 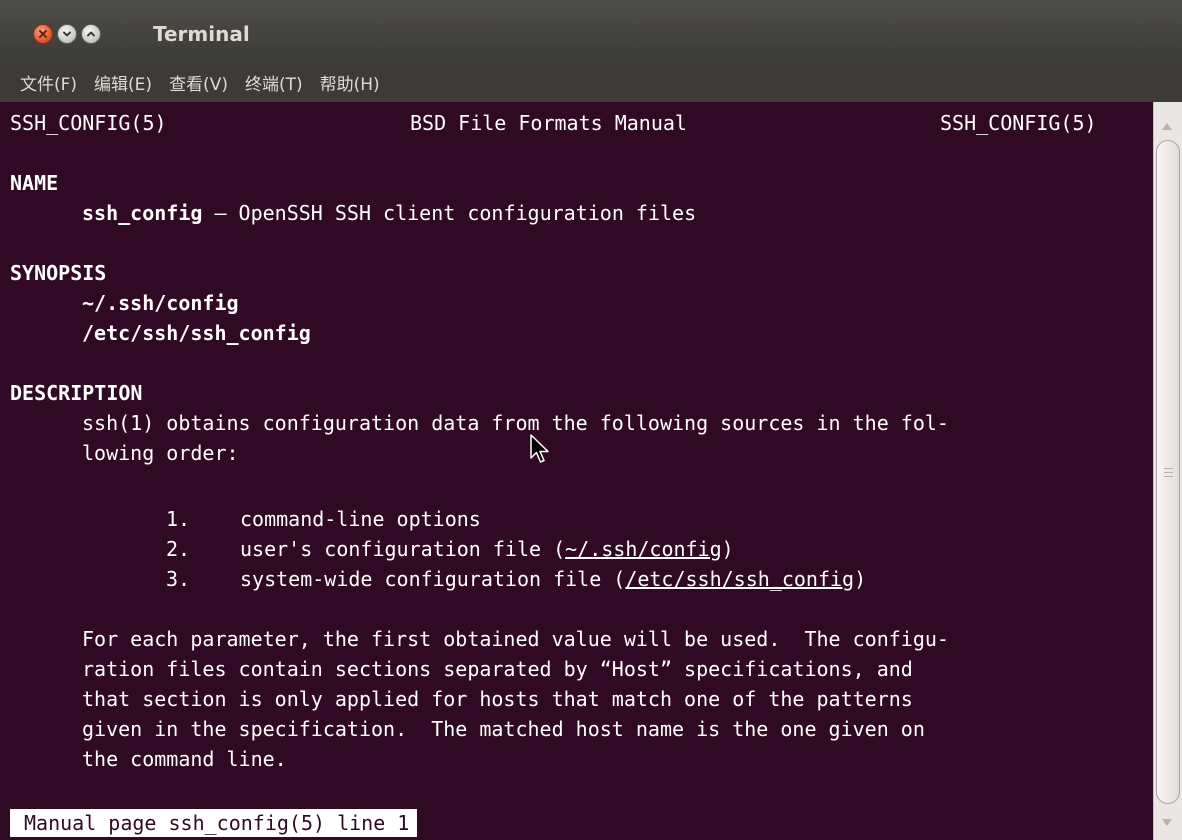 I want to click on list-item-prefix: user's configuration file (, so click(x=403, y=549).